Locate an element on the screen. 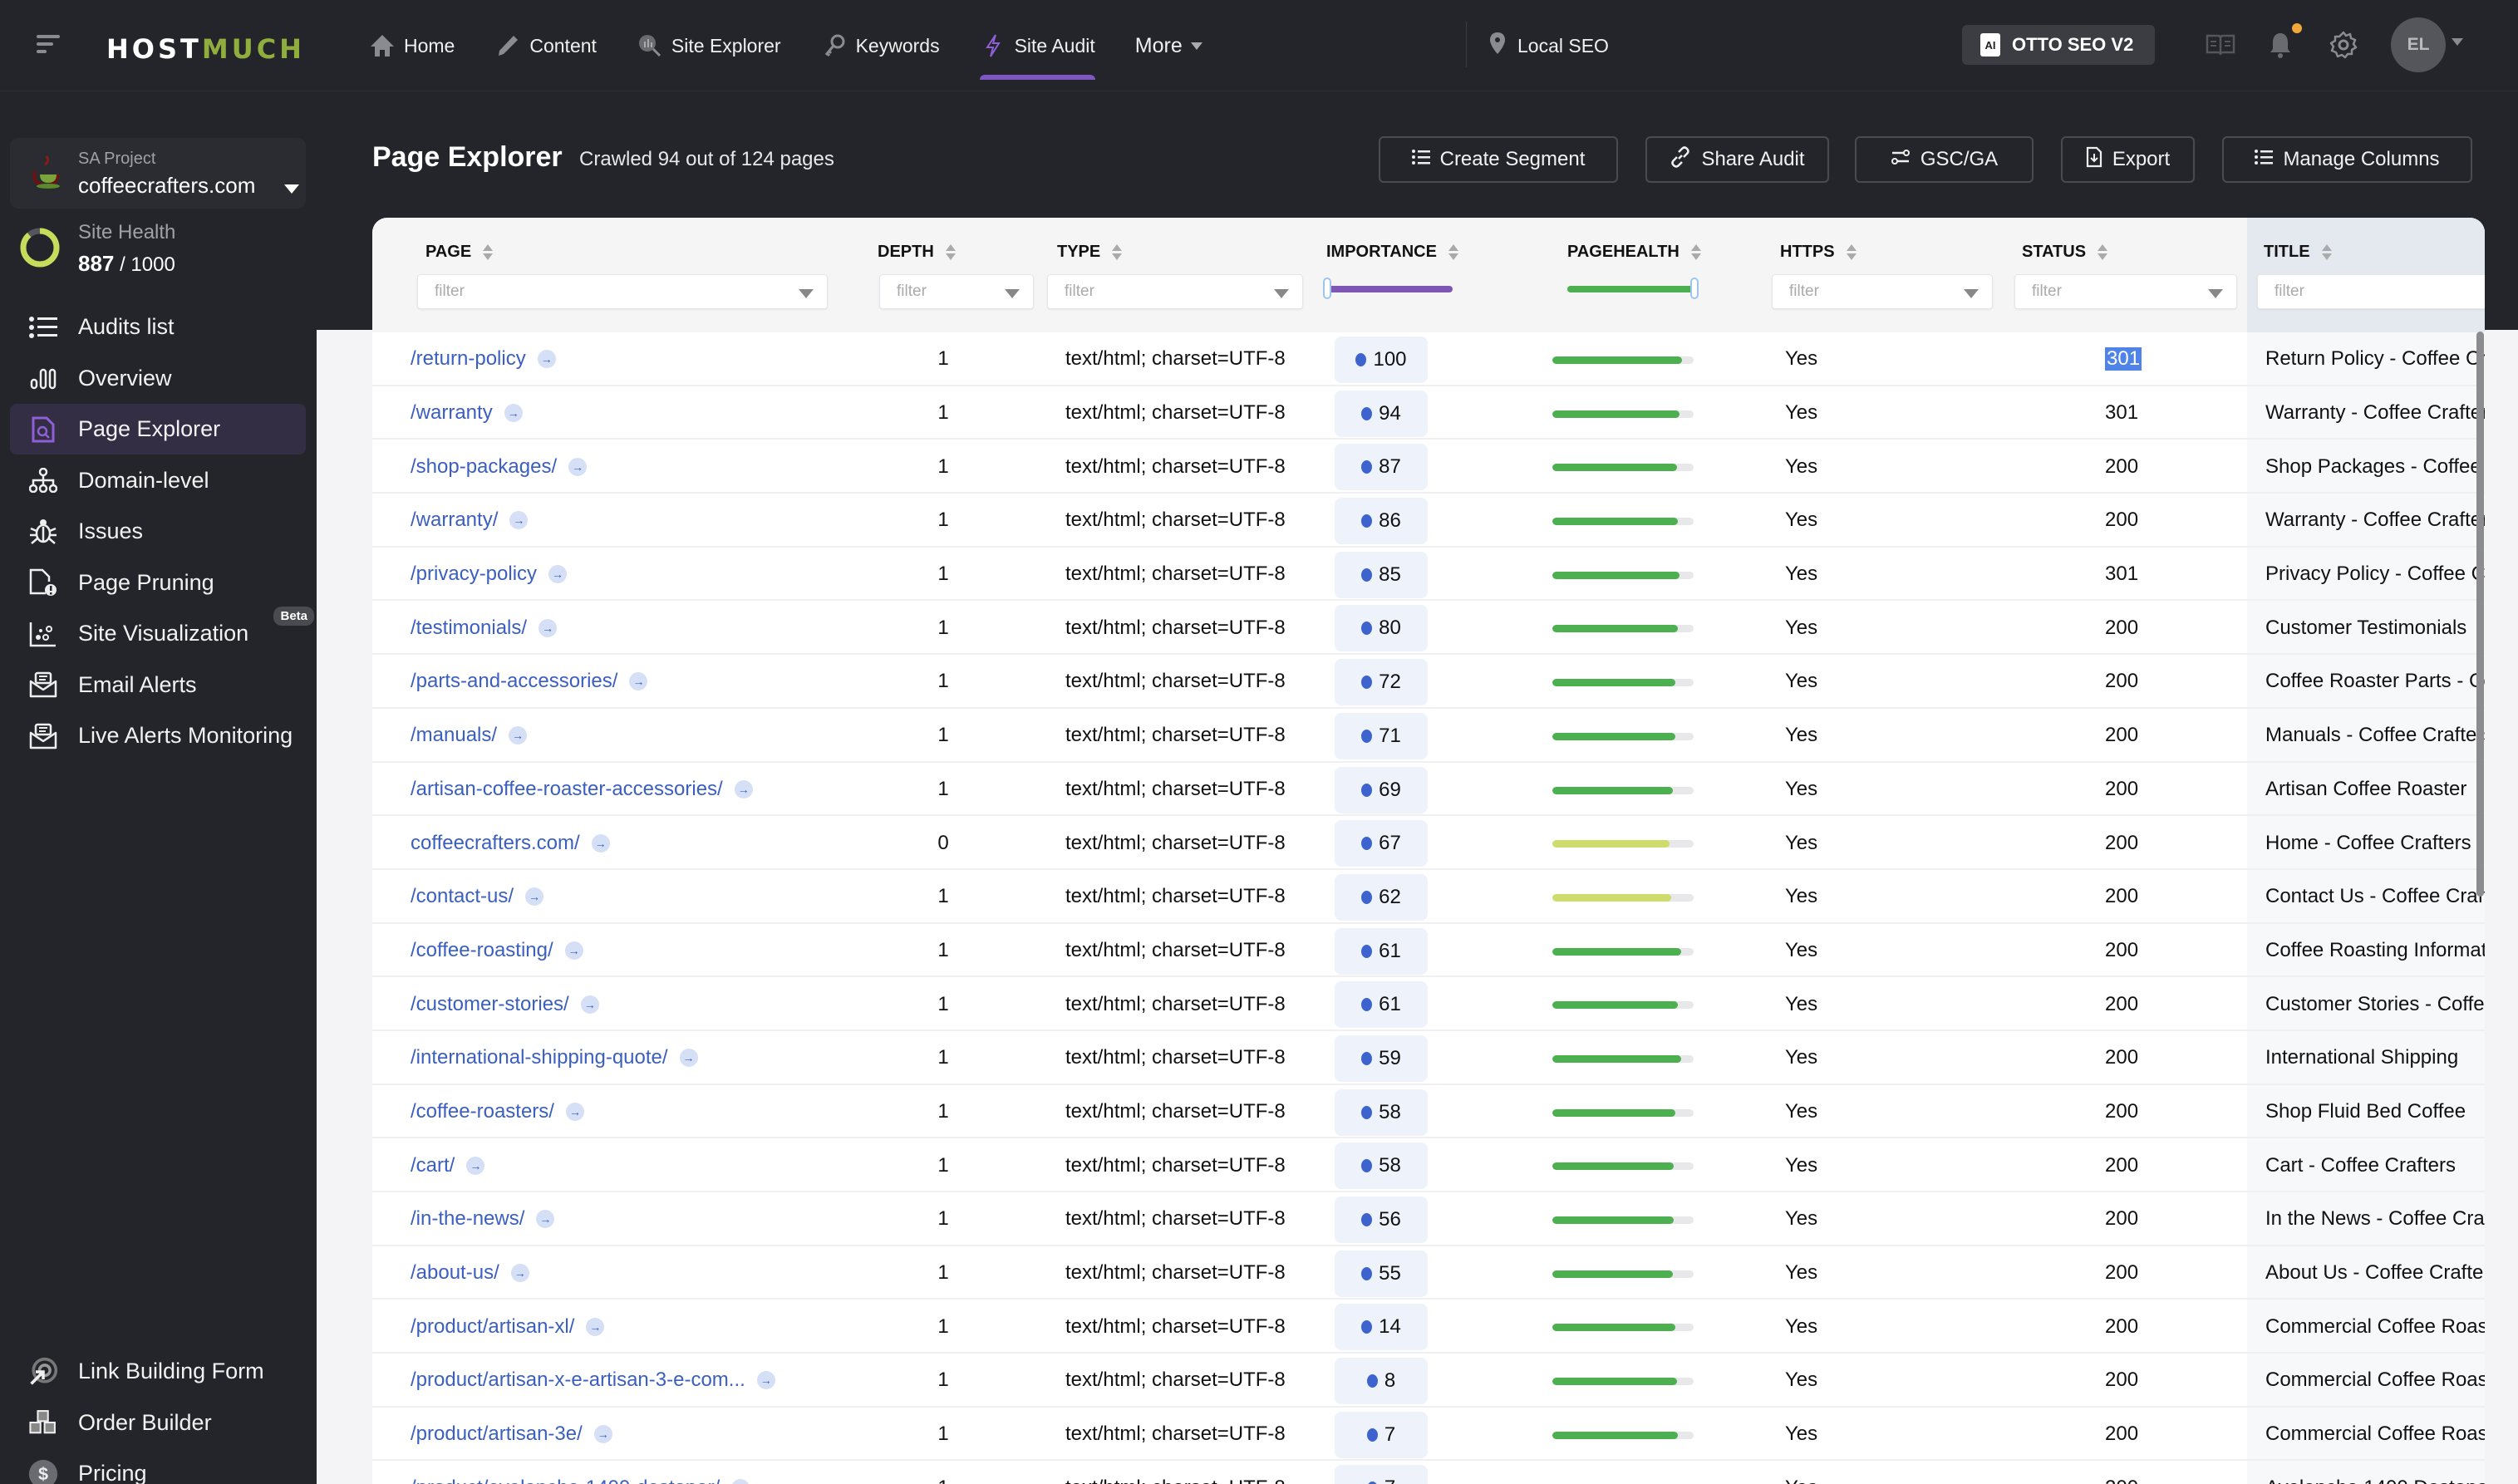  page-link: /manuals/ → is located at coordinates (469, 736).